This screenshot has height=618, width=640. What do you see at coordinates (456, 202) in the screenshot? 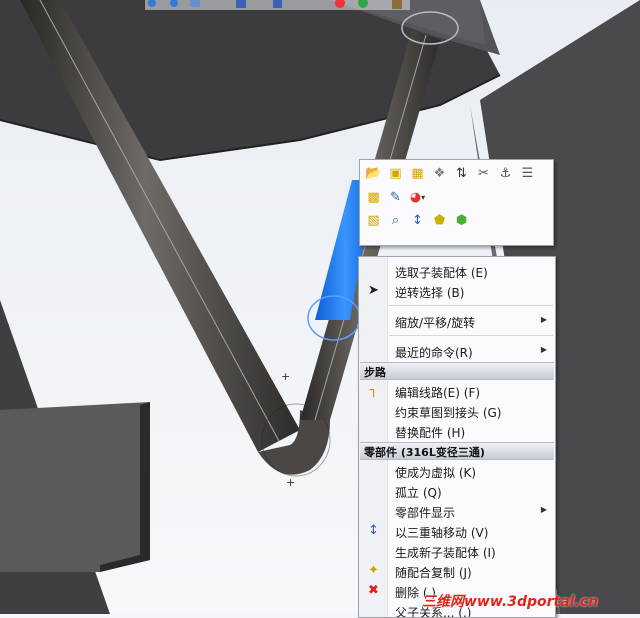
I see `context-toolbar: 📂 ▣ ▦ ❖ ⇅ ✂ ⚓ ☰ ▩ ✎ ◕ ▾ ▧ ⌕ ↕ ⬟ ⬢` at bounding box center [456, 202].